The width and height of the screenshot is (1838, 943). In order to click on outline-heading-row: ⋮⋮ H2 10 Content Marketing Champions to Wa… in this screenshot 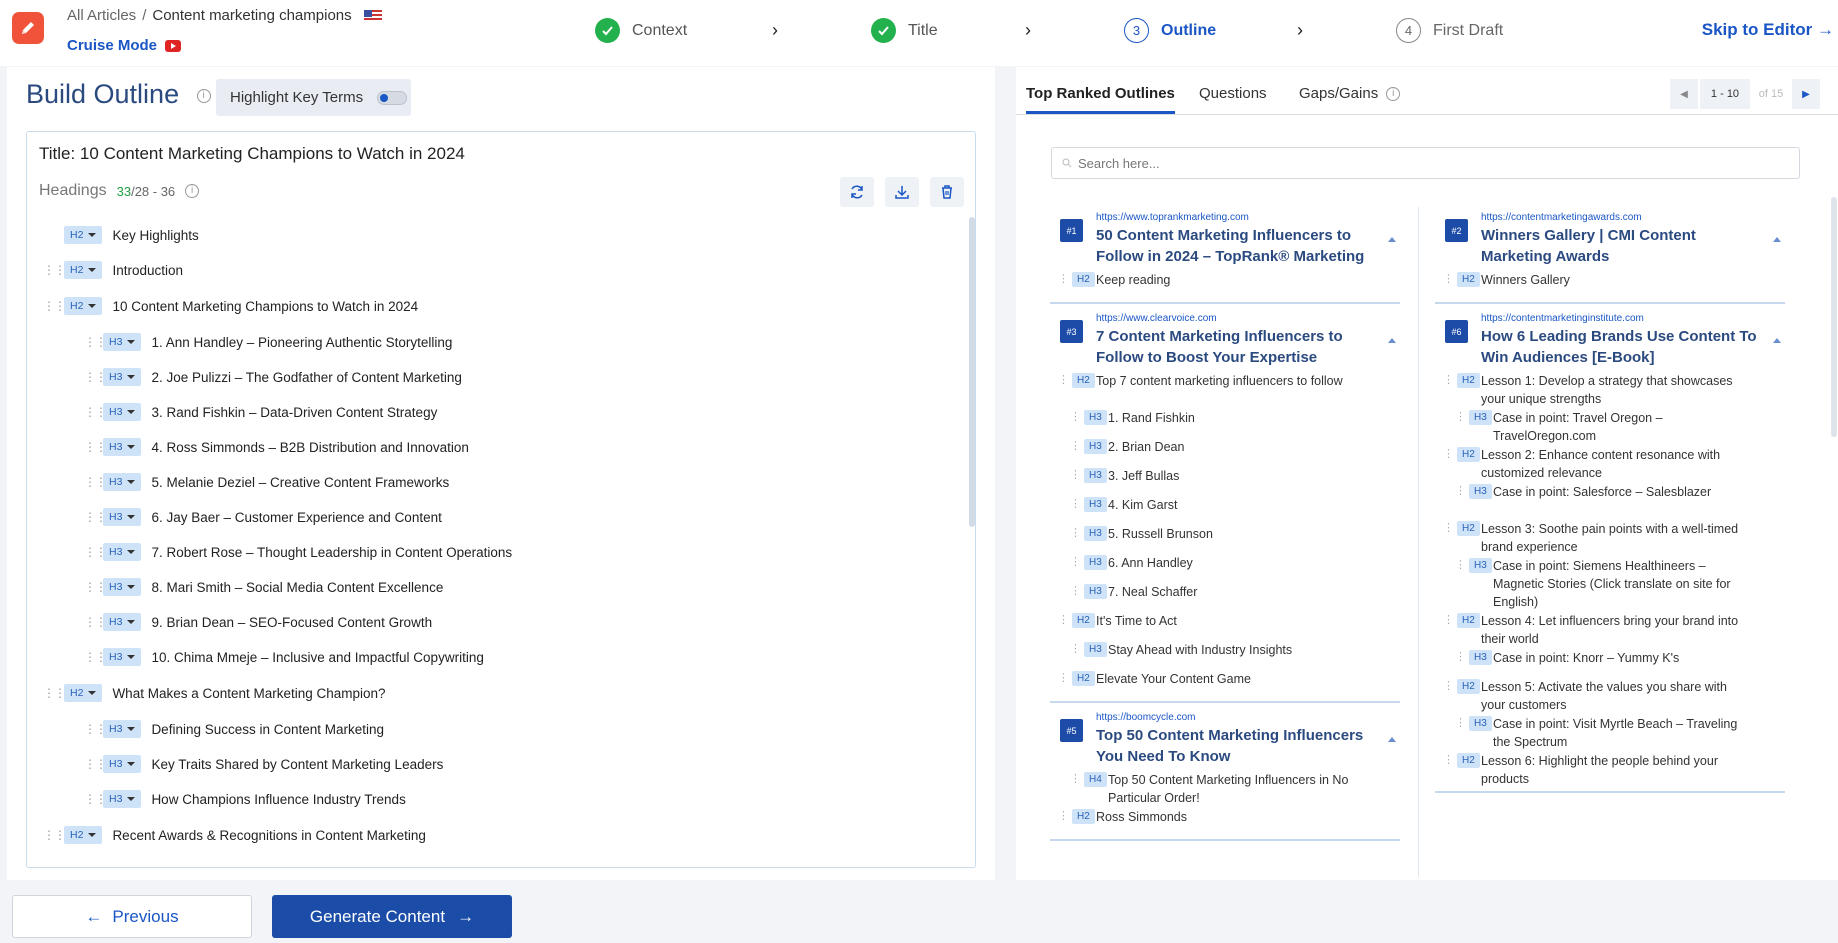, I will do `click(230, 306)`.